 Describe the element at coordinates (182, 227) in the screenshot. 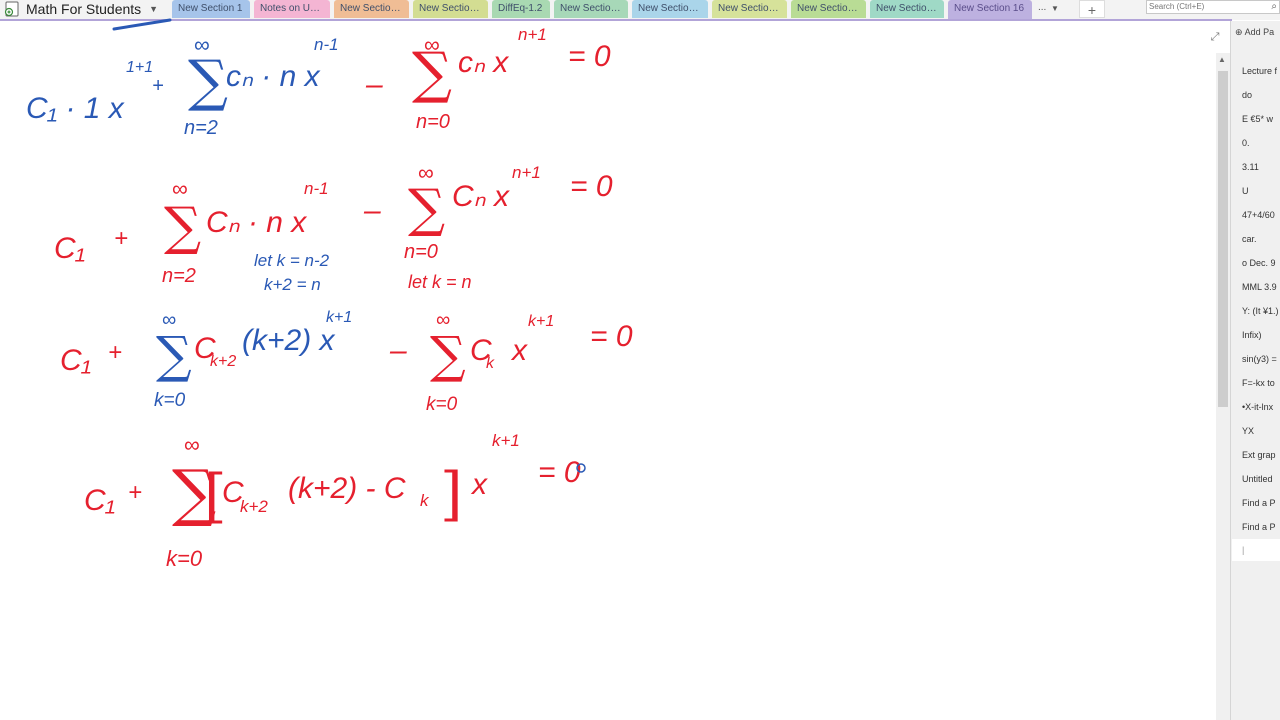

I see `eq2-sum1-sigma: ∑` at that location.